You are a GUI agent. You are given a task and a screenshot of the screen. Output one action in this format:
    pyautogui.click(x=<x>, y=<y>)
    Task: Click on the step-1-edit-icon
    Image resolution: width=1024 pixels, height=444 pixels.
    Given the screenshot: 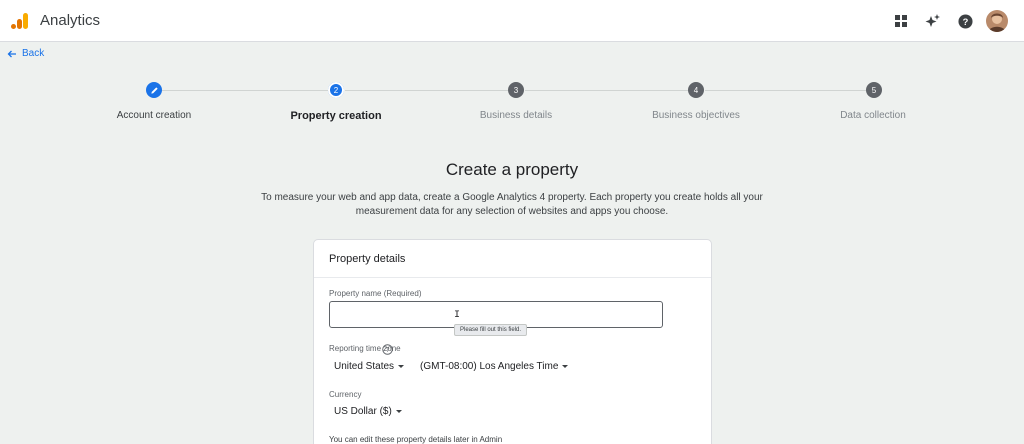 What is the action you would take?
    pyautogui.click(x=154, y=90)
    